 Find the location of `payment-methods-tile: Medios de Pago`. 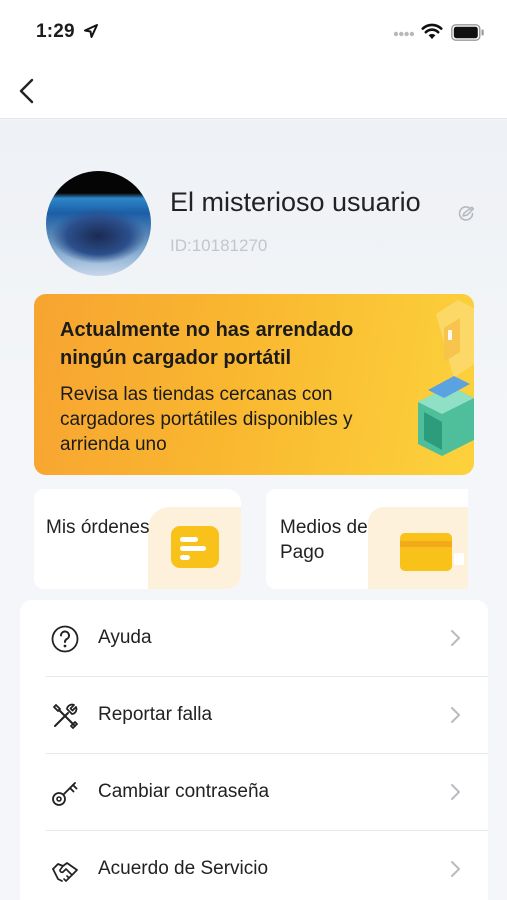

payment-methods-tile: Medios de Pago is located at coordinates (367, 539).